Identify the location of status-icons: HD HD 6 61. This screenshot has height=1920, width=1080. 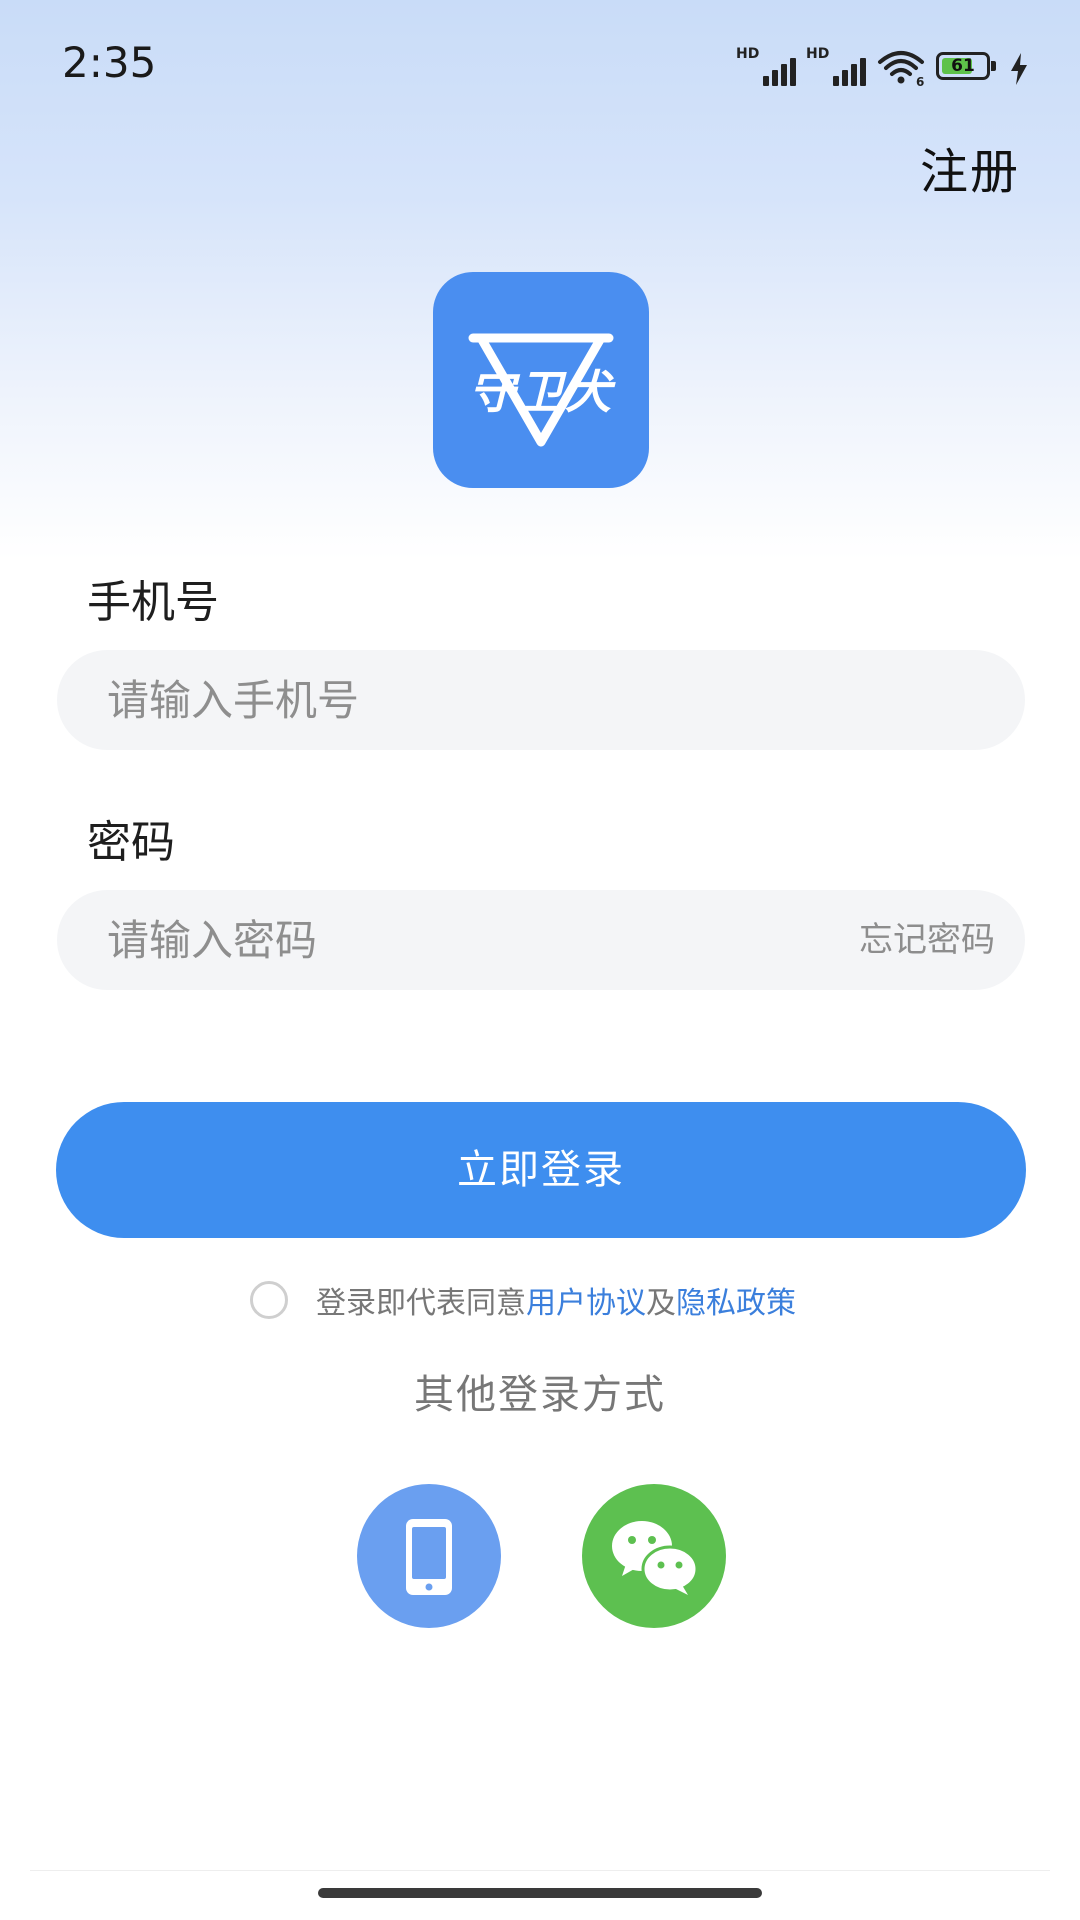
(883, 65).